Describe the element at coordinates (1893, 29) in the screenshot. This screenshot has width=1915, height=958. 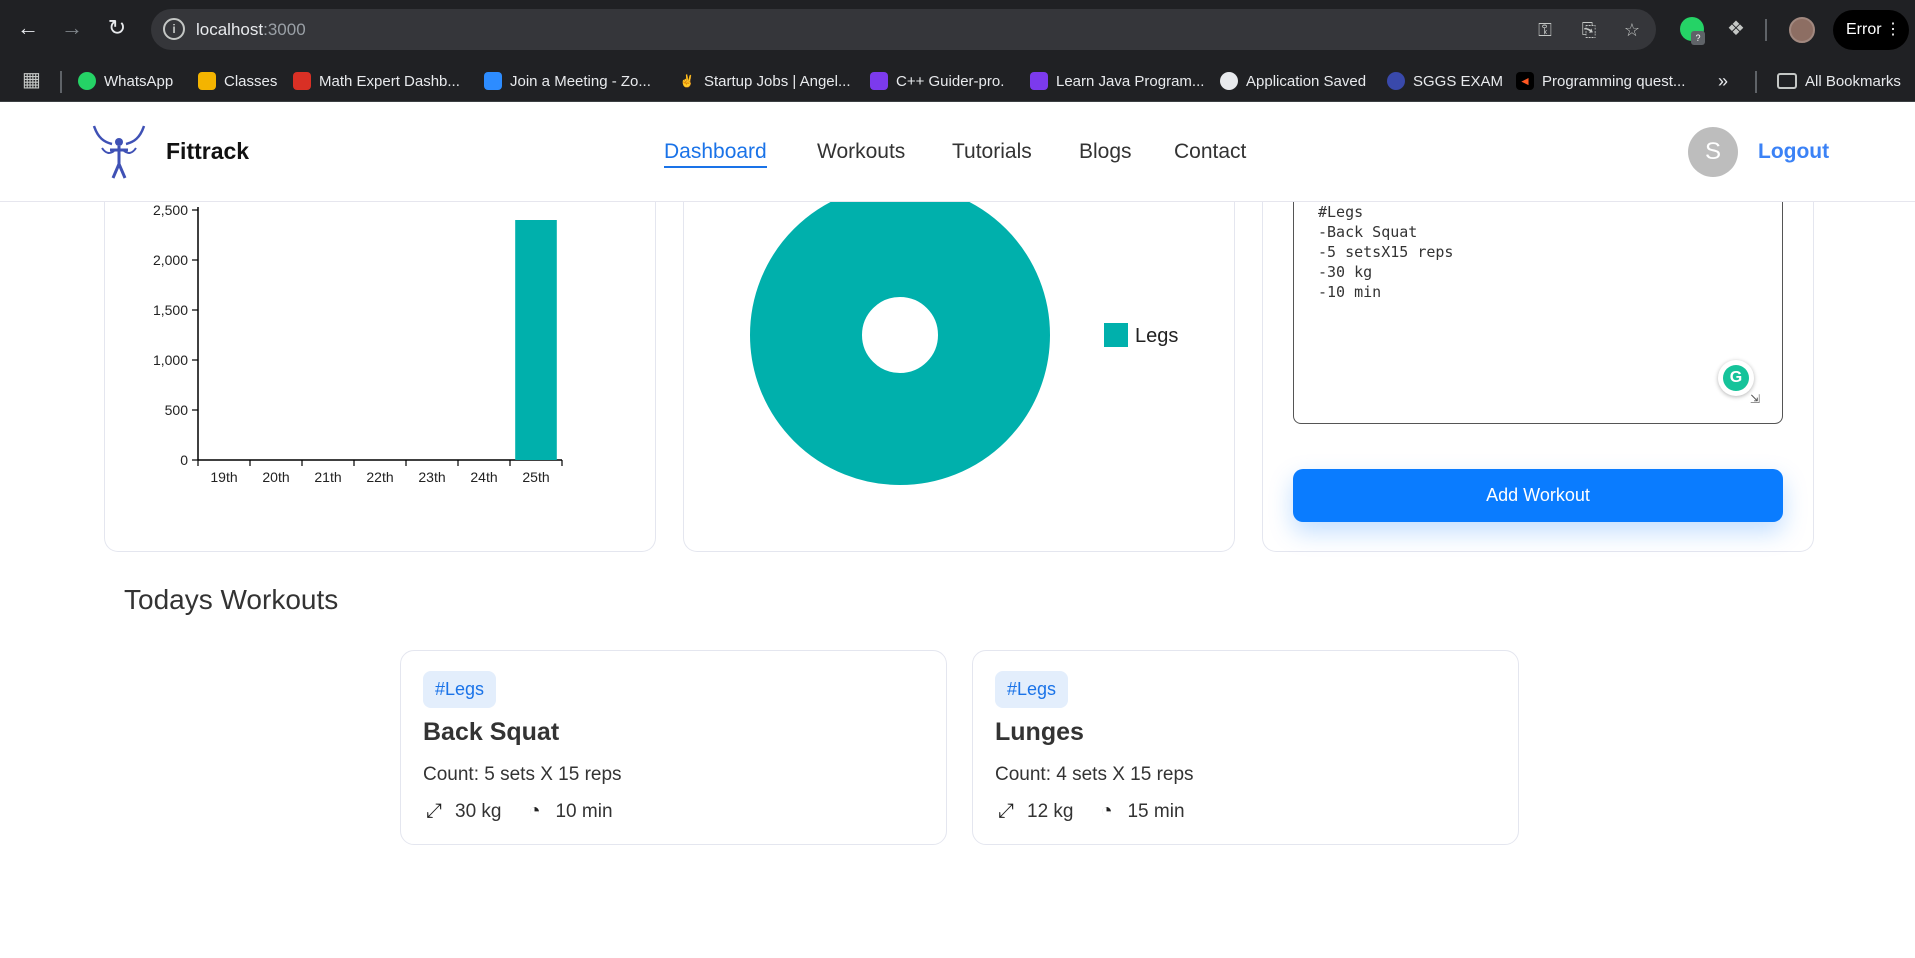
I see `menu-dots-icon: ⋮` at that location.